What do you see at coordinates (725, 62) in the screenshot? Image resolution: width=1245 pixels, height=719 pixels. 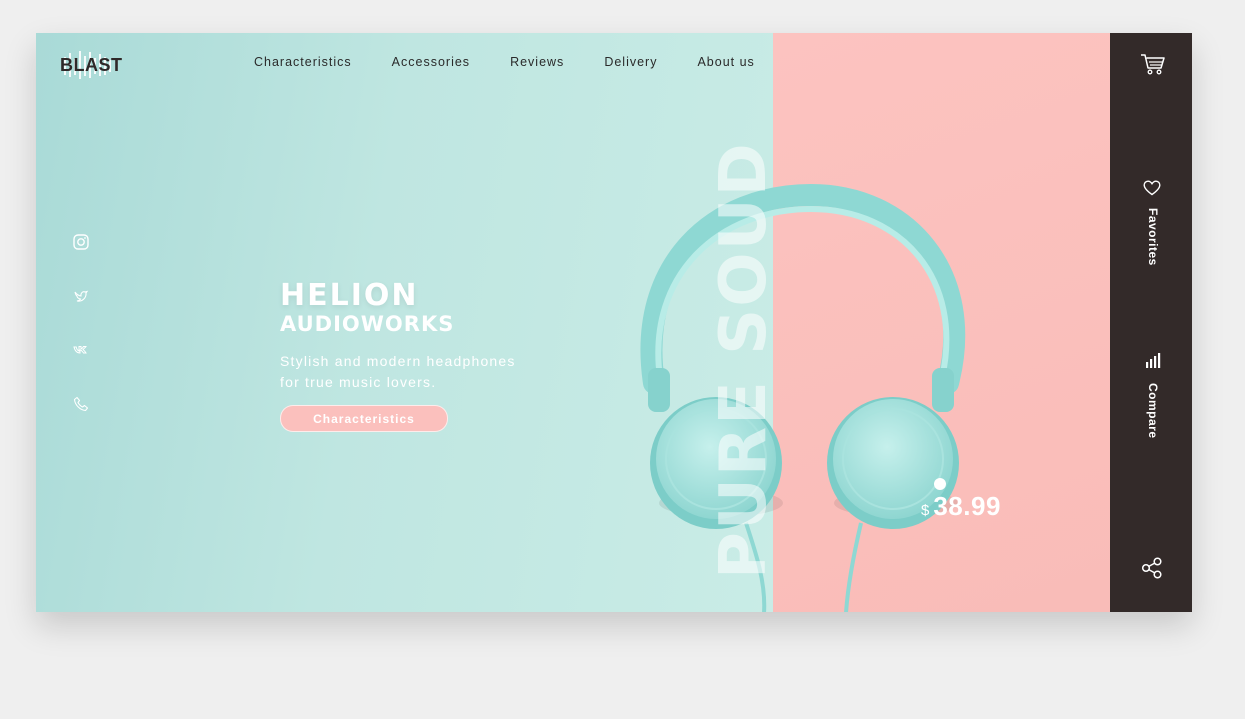 I see `nav-item-about-us: About us` at bounding box center [725, 62].